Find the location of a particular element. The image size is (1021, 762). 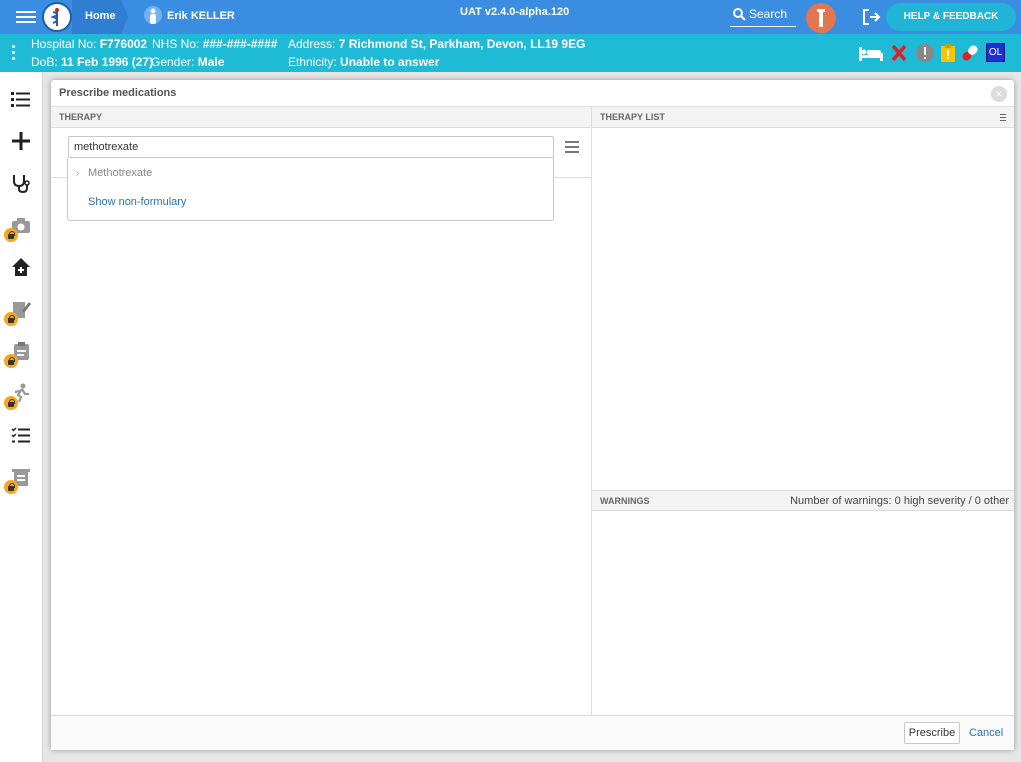

search-button: Search is located at coordinates (763, 16).